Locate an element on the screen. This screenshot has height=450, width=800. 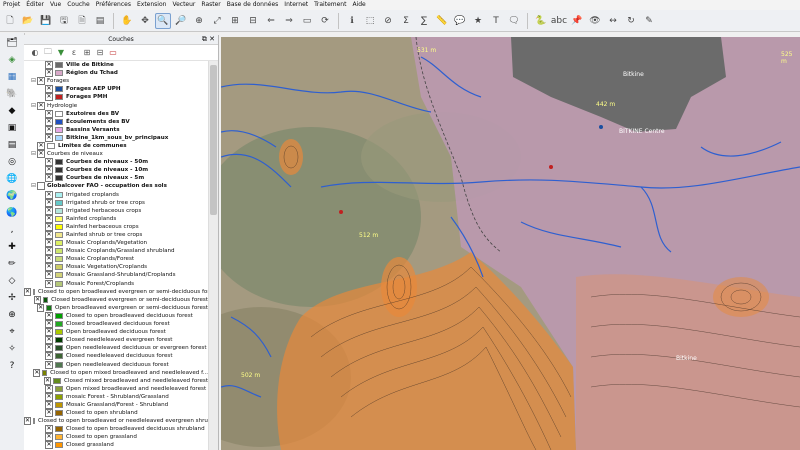
add-group-icon: 🗀 is located at coordinates (48, 52).